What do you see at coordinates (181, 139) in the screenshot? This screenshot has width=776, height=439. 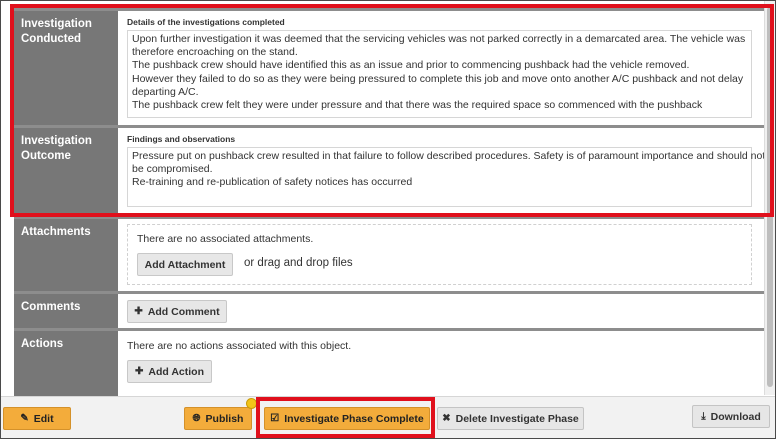 I see `investigation-outcome-subheading: Findings and observations` at bounding box center [181, 139].